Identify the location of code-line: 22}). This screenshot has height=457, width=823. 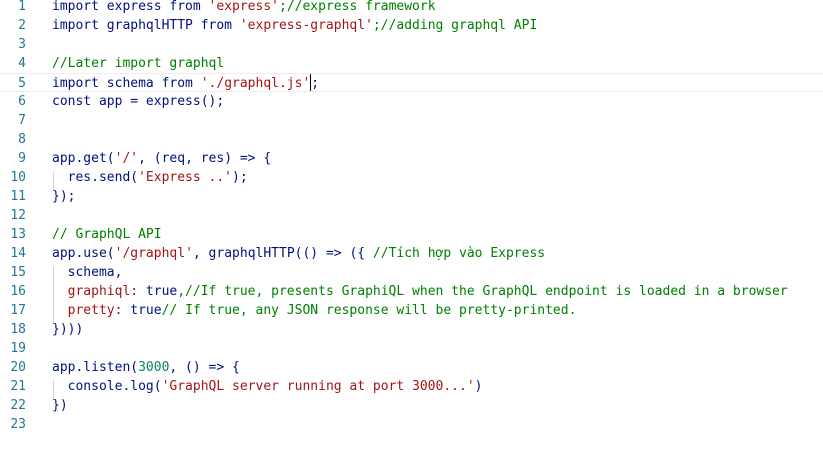
(411, 405).